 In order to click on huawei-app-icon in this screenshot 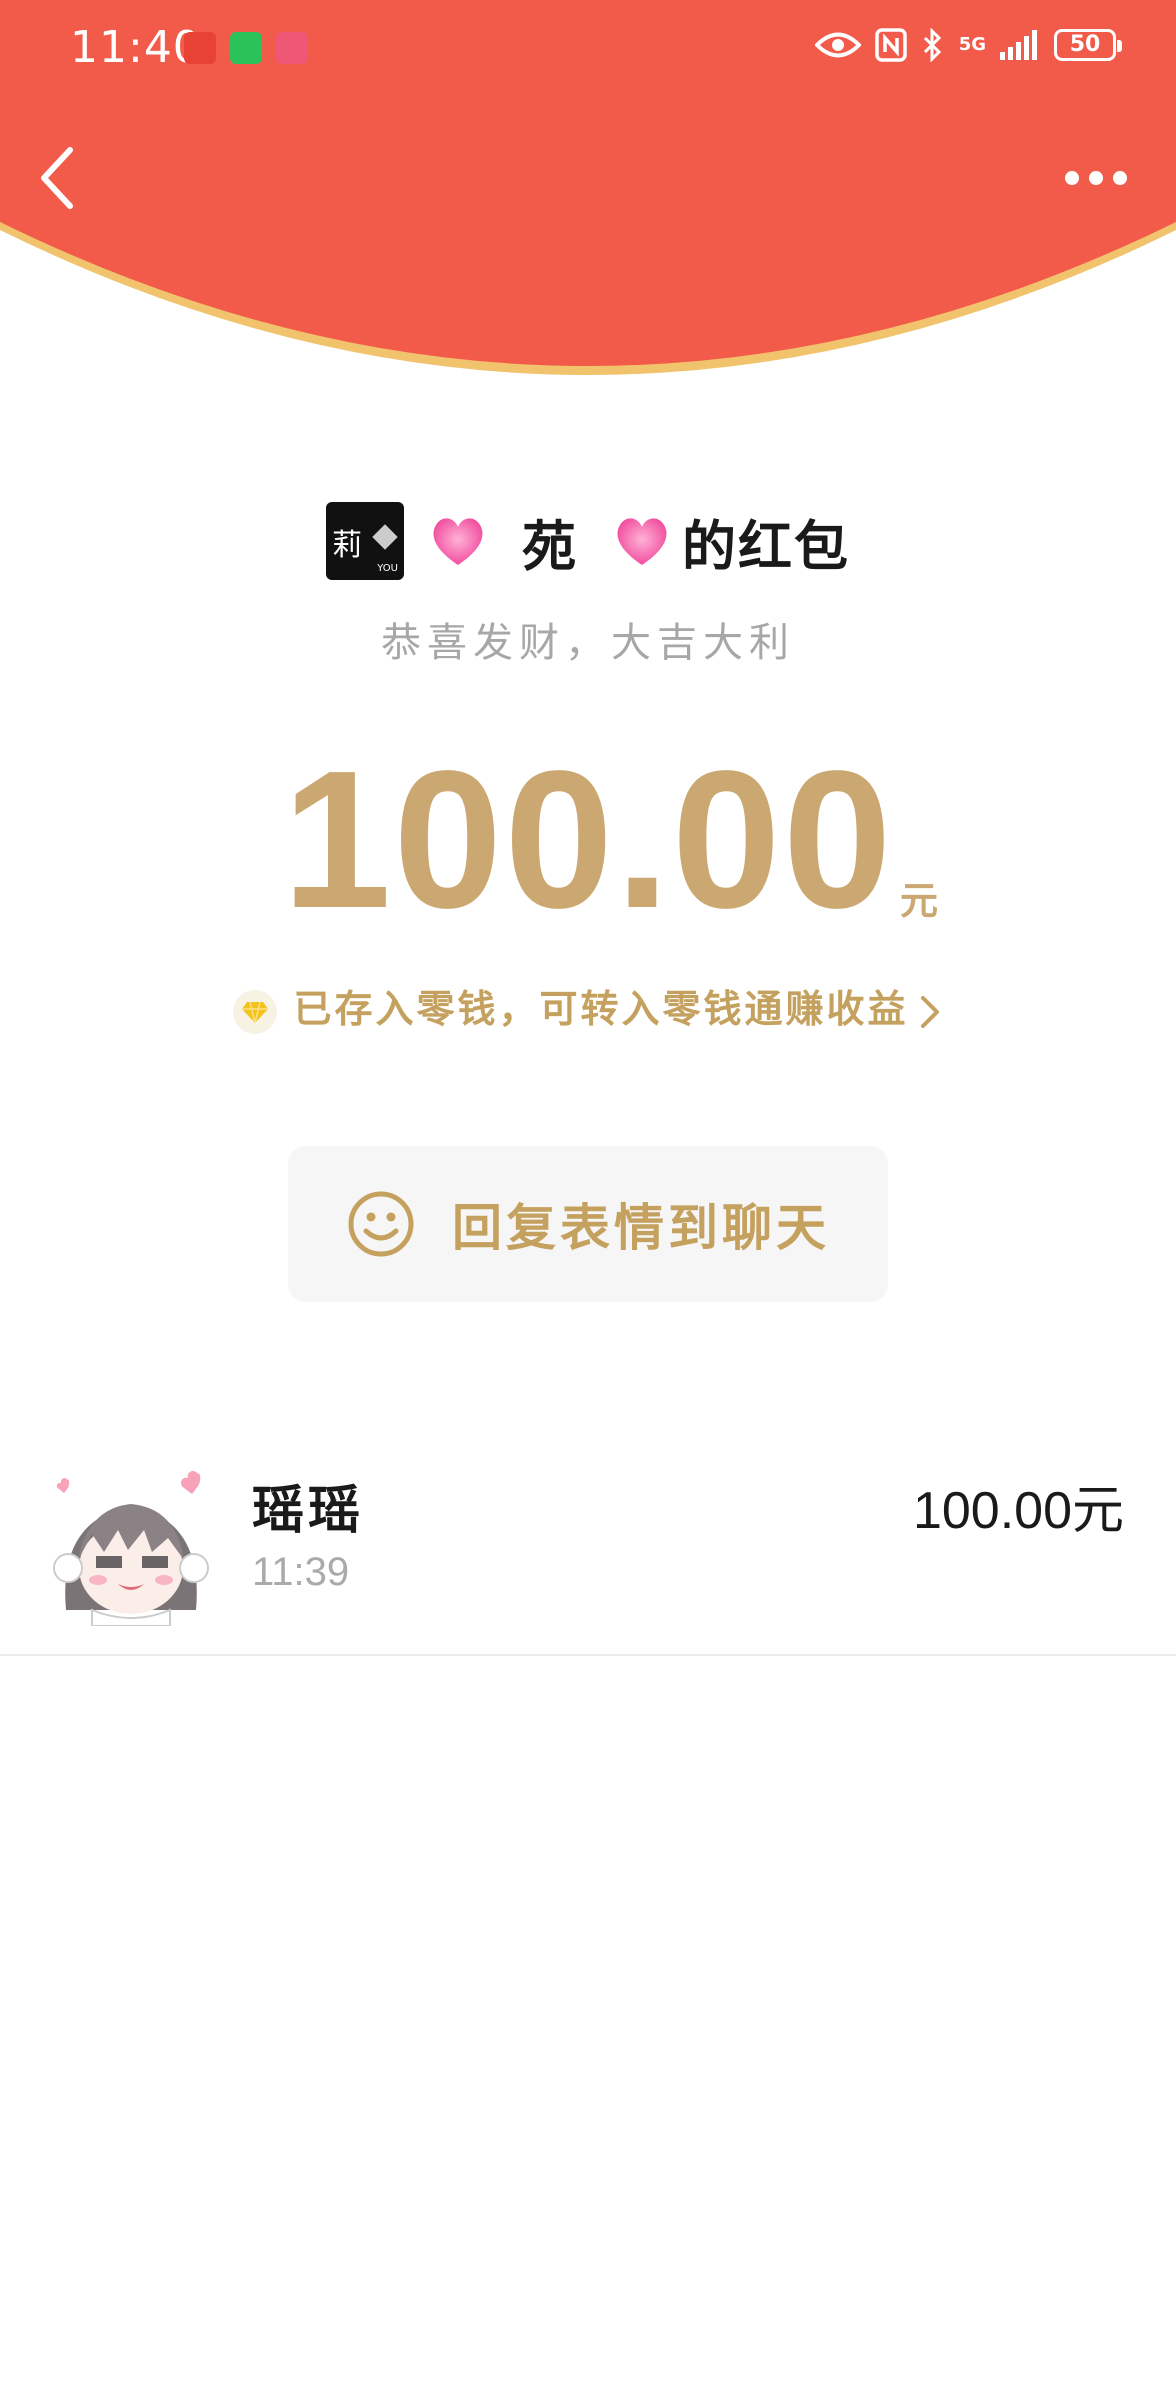, I will do `click(292, 48)`.